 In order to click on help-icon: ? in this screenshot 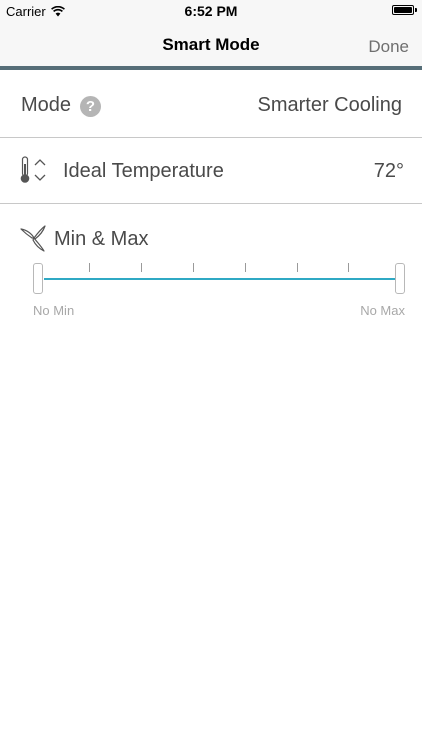, I will do `click(90, 106)`.